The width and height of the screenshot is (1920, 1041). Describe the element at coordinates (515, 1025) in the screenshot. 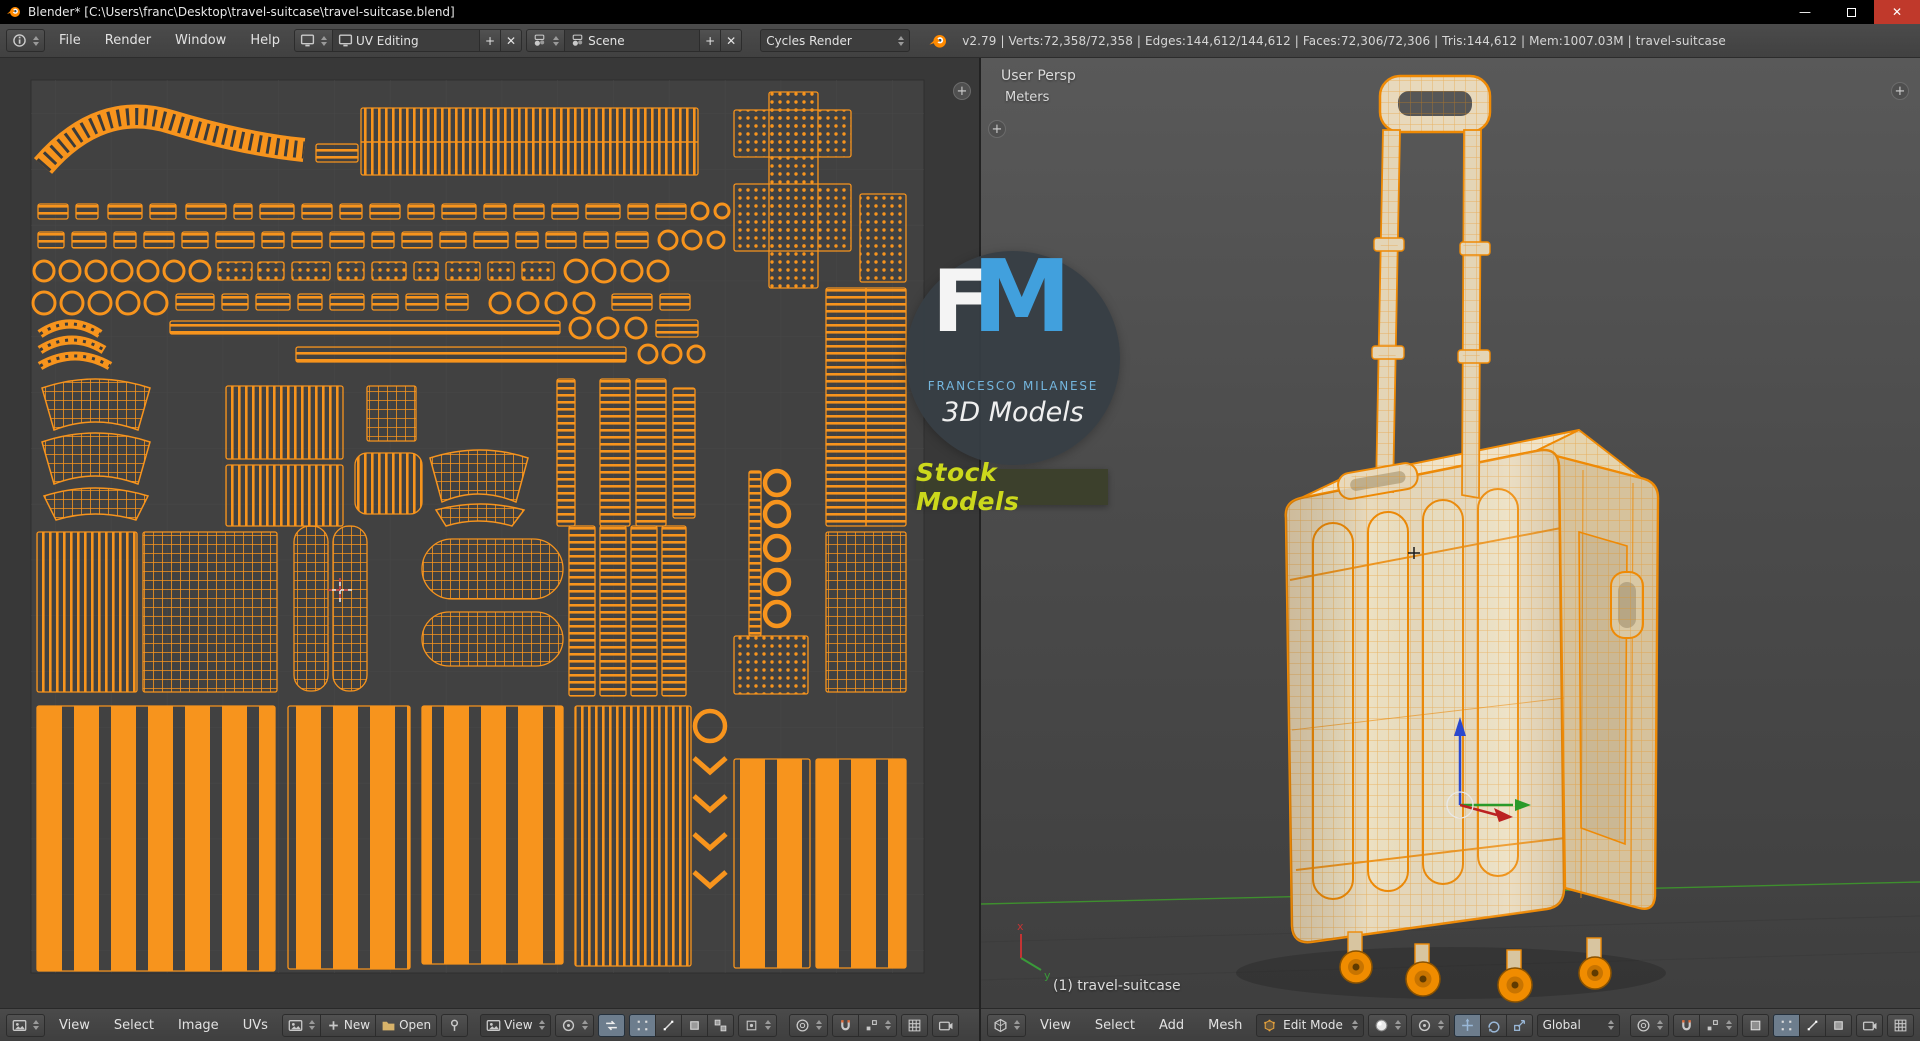

I see `editor-mode-dropdown: View` at that location.